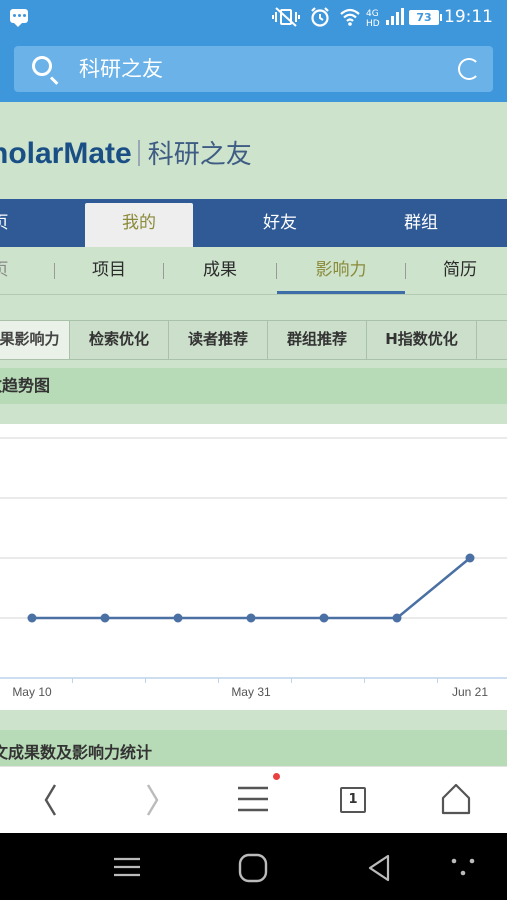 Image resolution: width=507 pixels, height=900 pixels. I want to click on logo-text-en: nolarMate, so click(66, 153).